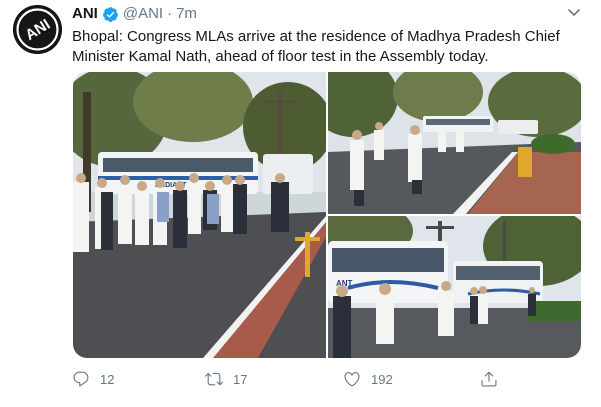 This screenshot has width=601, height=407. Describe the element at coordinates (107, 379) in the screenshot. I see `reply-count: 12` at that location.